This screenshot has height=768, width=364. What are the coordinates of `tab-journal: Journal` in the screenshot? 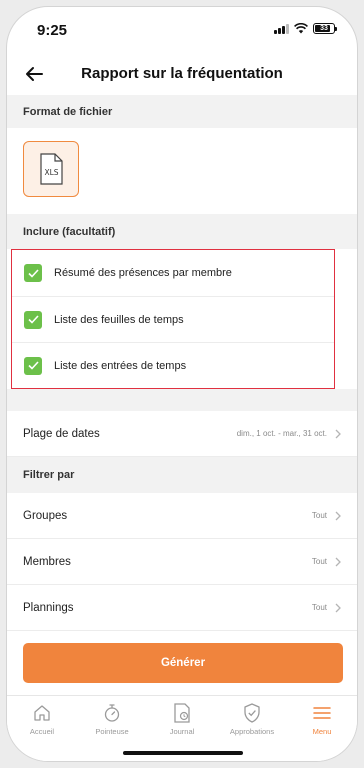 It's located at (182, 719).